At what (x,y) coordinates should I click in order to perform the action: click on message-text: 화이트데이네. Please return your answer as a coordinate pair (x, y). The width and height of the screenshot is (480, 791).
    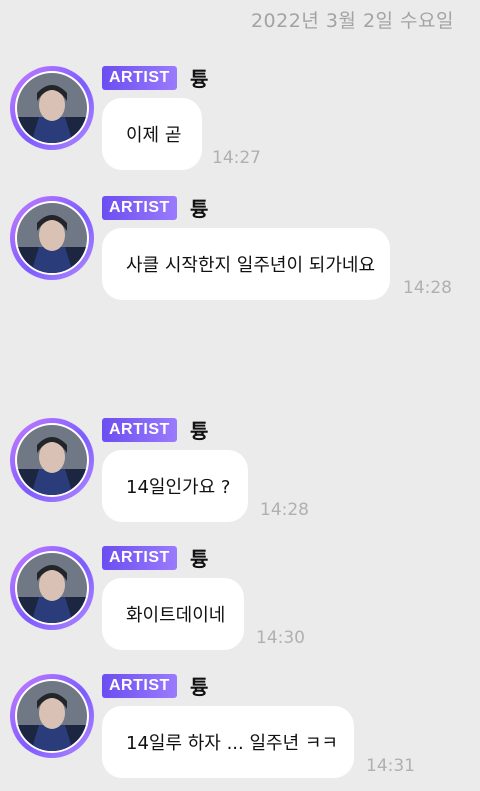
    Looking at the image, I should click on (176, 615).